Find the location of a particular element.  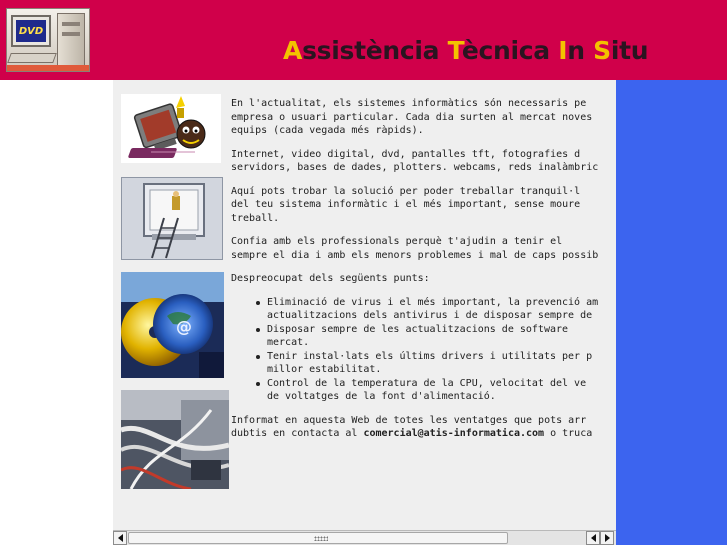

cartoon-computer-image is located at coordinates (171, 128).